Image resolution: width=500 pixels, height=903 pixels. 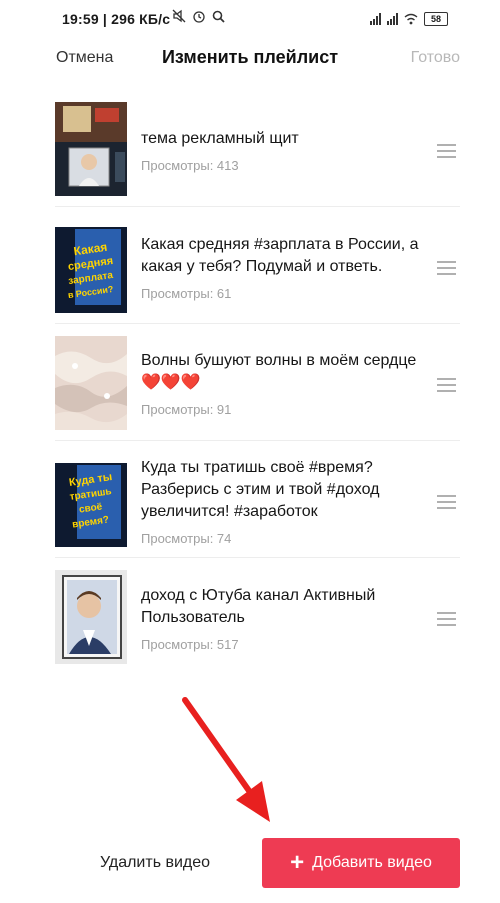 What do you see at coordinates (91, 266) in the screenshot?
I see `video-thumbnail: Какая средняя зарплата в России?` at bounding box center [91, 266].